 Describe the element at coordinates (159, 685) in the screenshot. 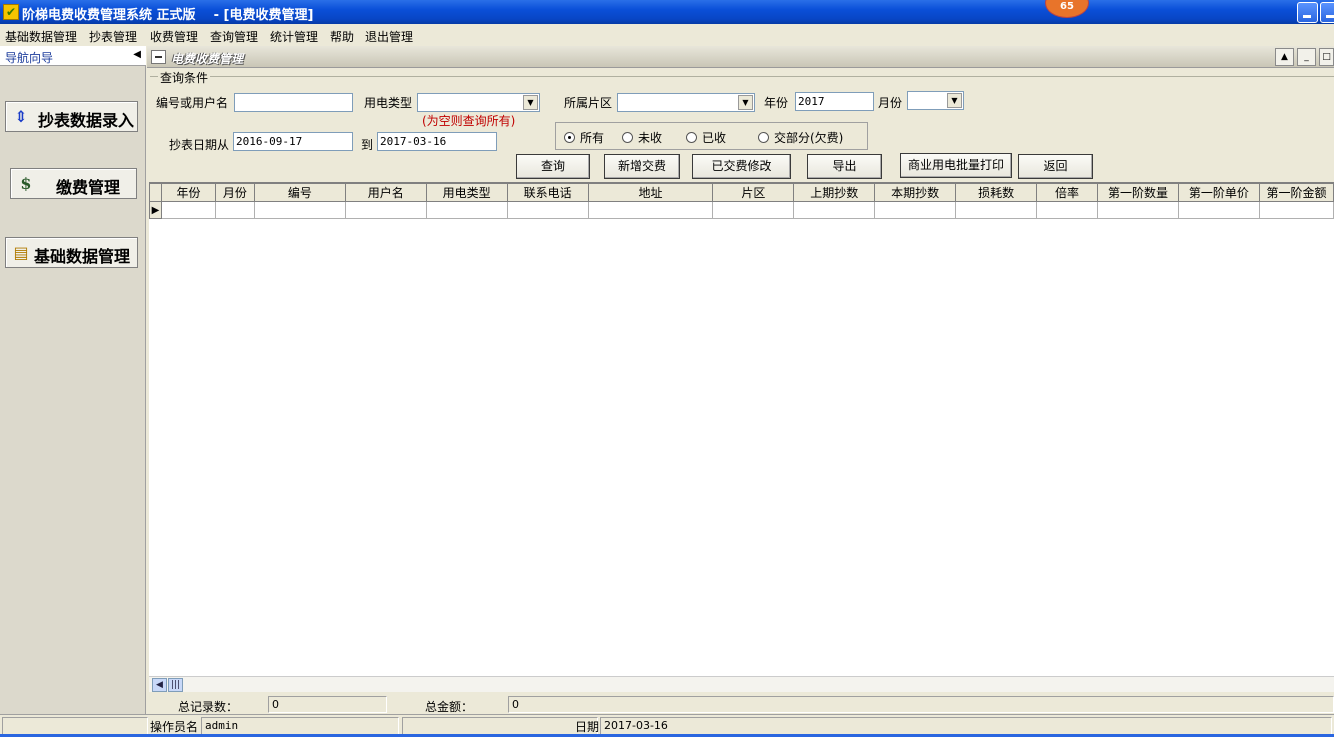

I see `scroll-left-icon: ◀` at that location.